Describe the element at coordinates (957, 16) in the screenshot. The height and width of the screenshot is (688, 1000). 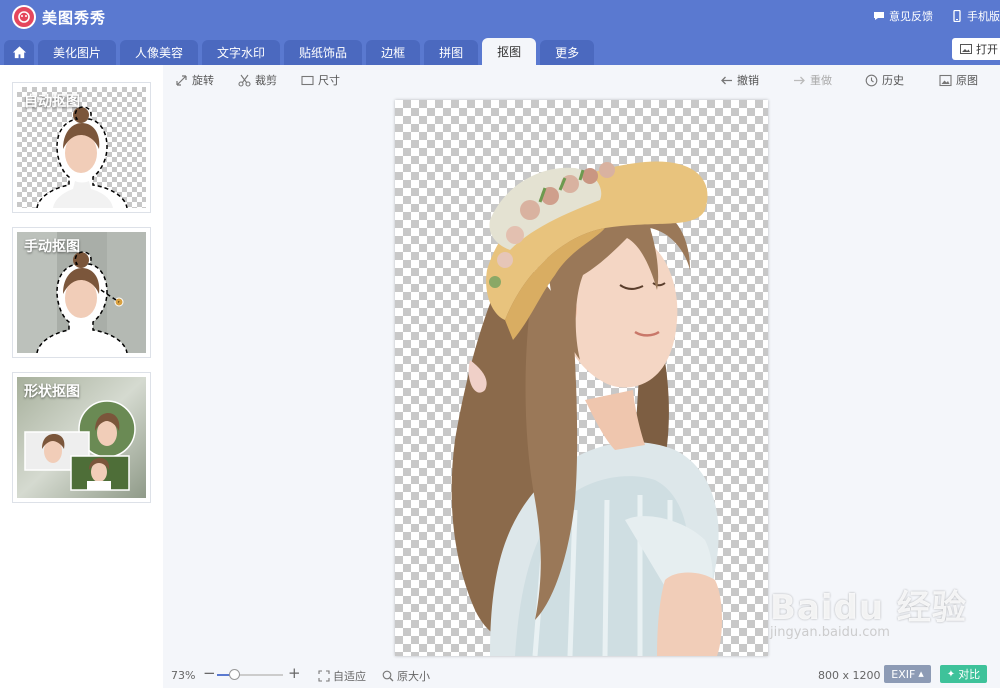
I see `phone-icon` at that location.